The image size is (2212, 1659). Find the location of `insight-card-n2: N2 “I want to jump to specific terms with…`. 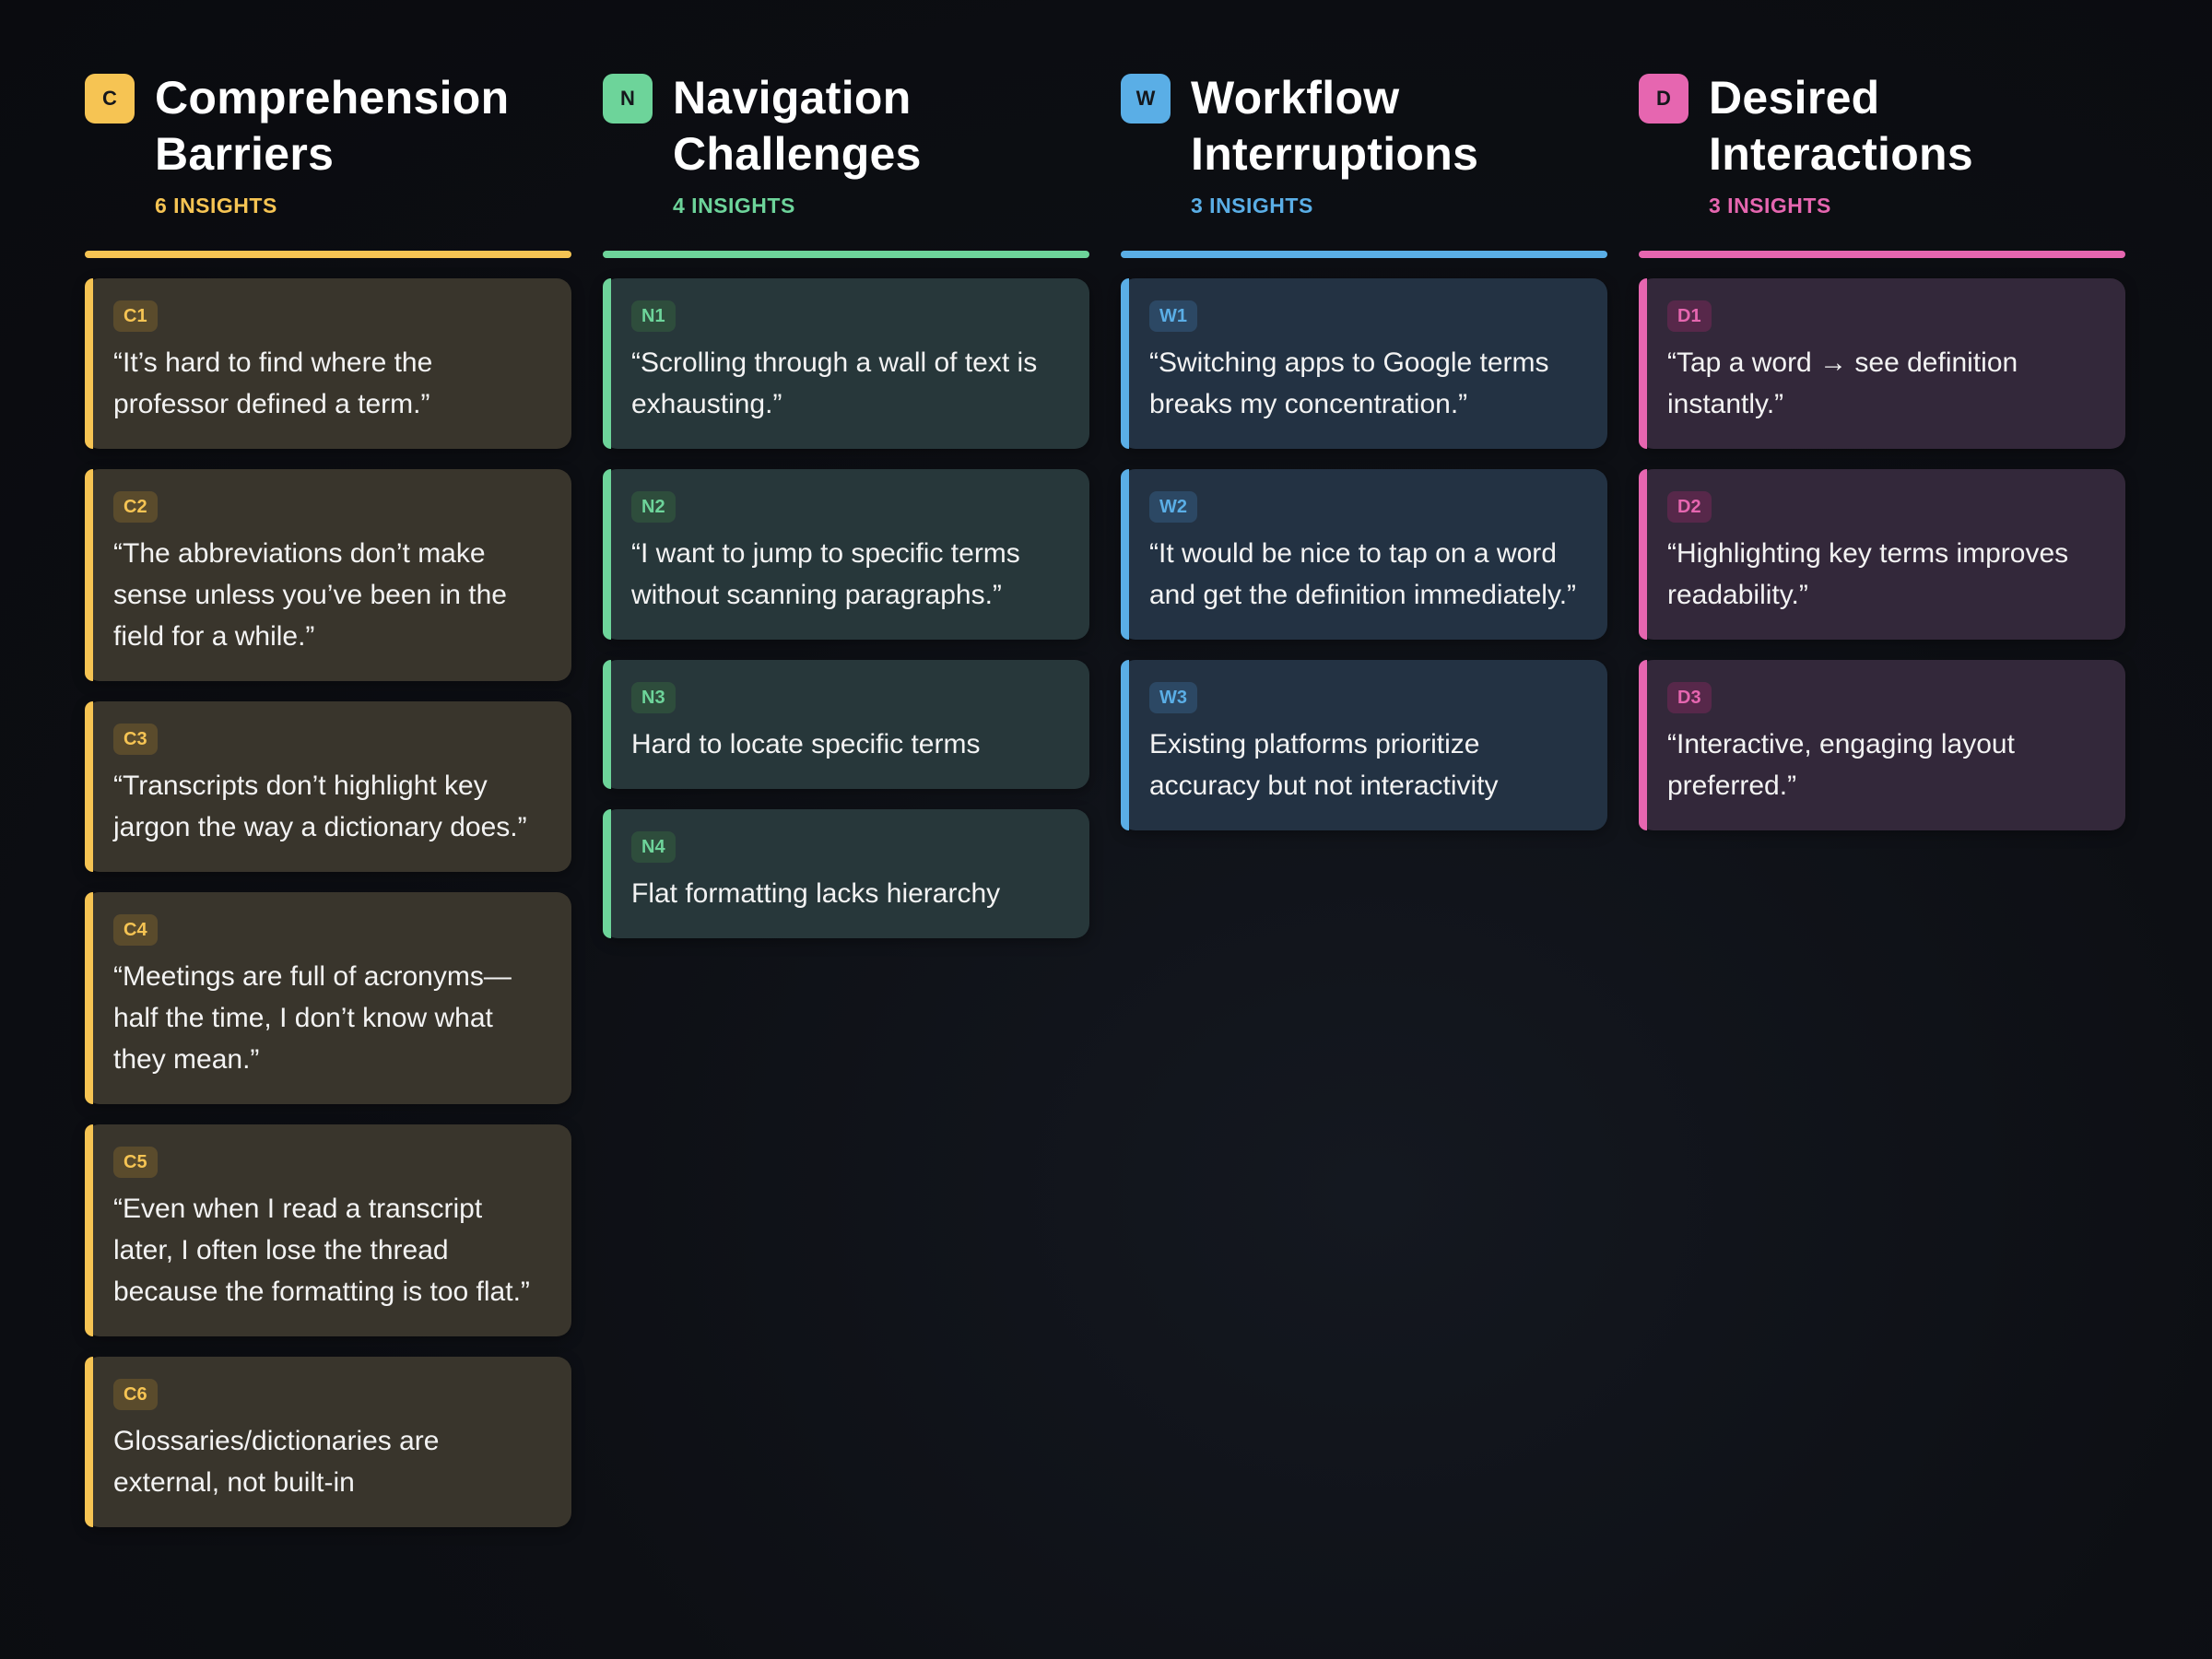

insight-card-n2: N2 “I want to jump to specific terms with… is located at coordinates (846, 554).